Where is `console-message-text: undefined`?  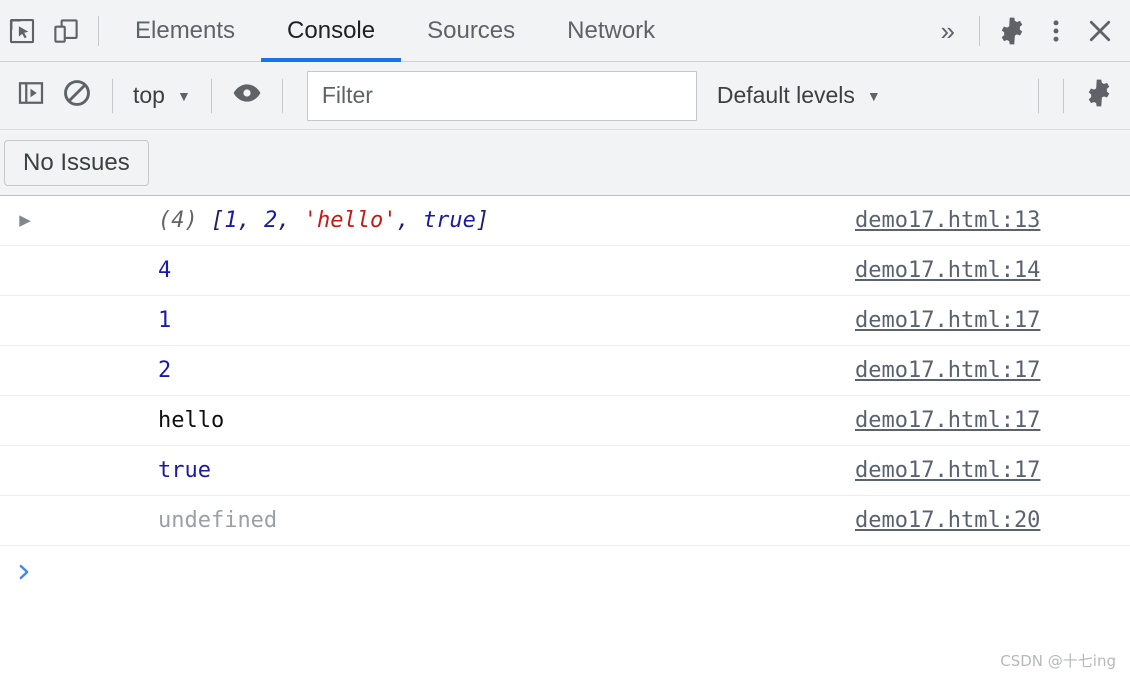 console-message-text: undefined is located at coordinates (157, 520).